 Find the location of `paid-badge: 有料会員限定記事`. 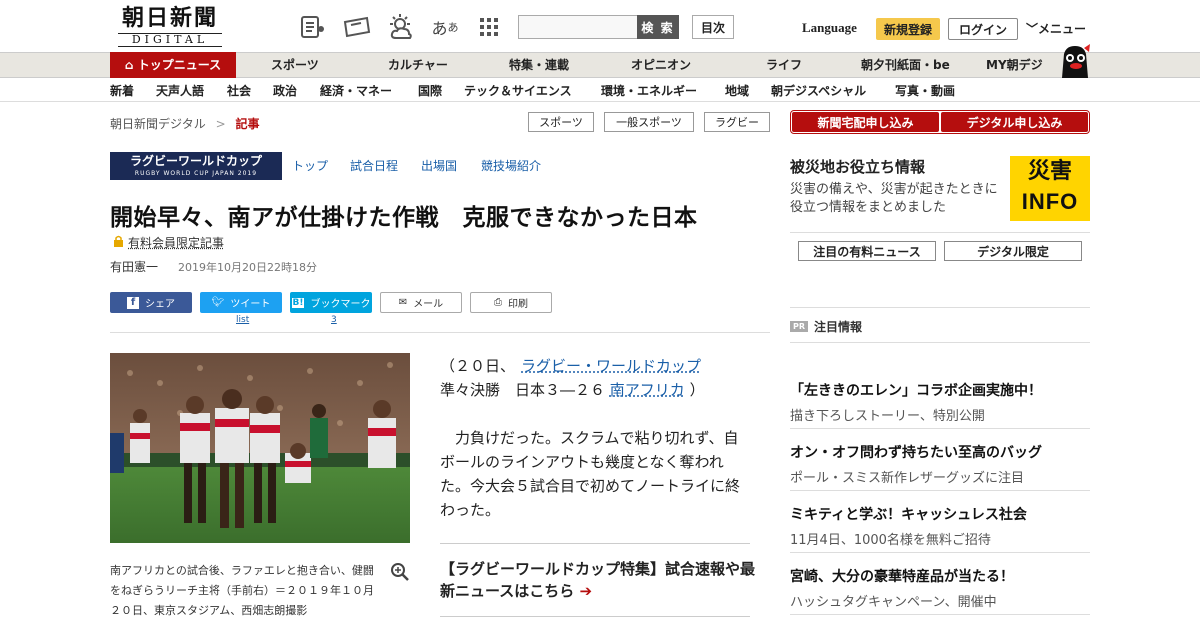

paid-badge: 有料会員限定記事 is located at coordinates (168, 242).